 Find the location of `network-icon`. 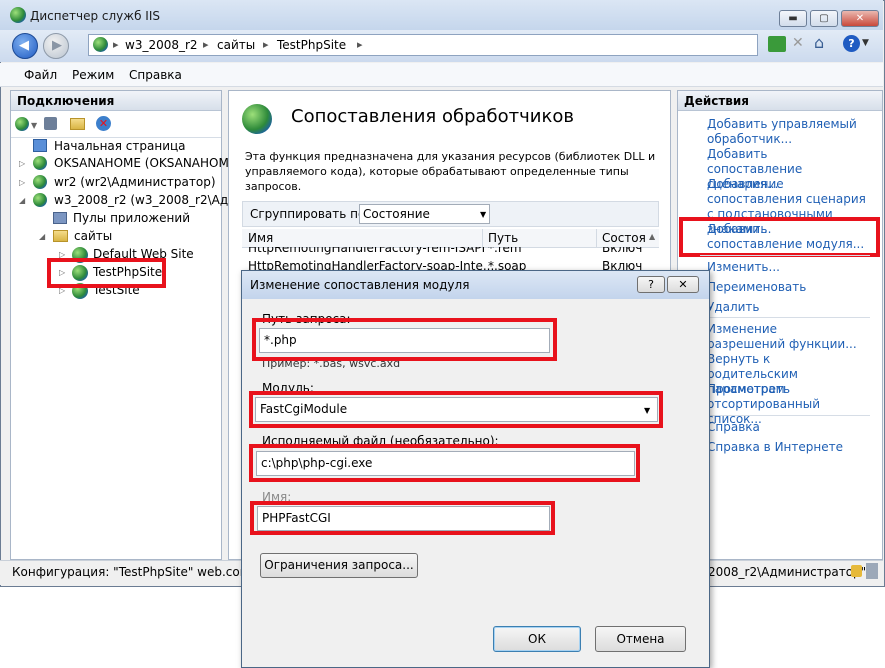

network-icon is located at coordinates (872, 571).